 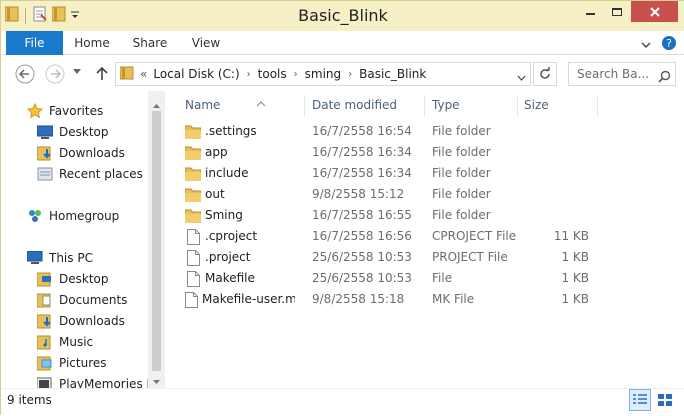 I want to click on back-button, so click(x=25, y=74).